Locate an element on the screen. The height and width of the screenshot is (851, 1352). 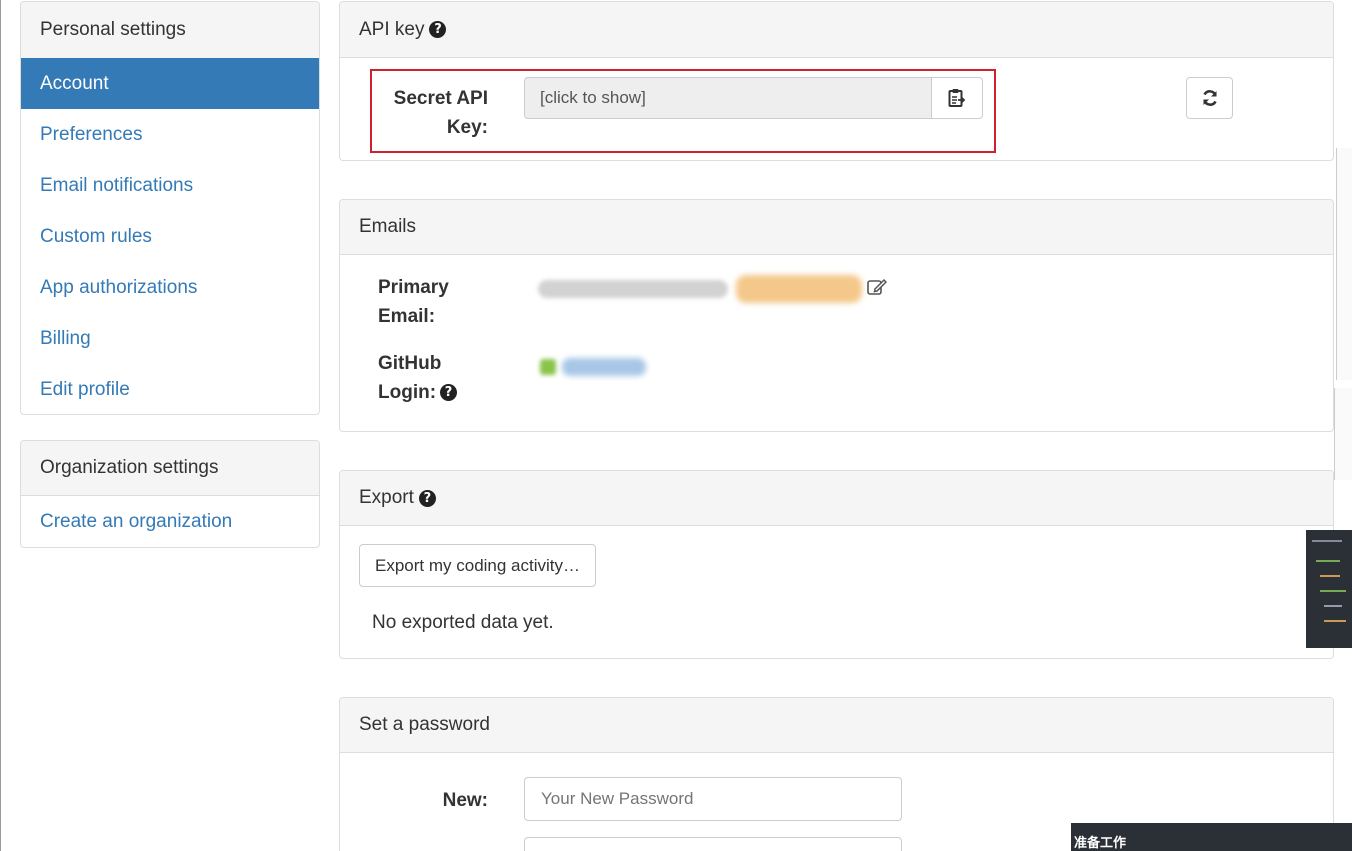
sidebar-item-billing: Billing is located at coordinates (170, 338).